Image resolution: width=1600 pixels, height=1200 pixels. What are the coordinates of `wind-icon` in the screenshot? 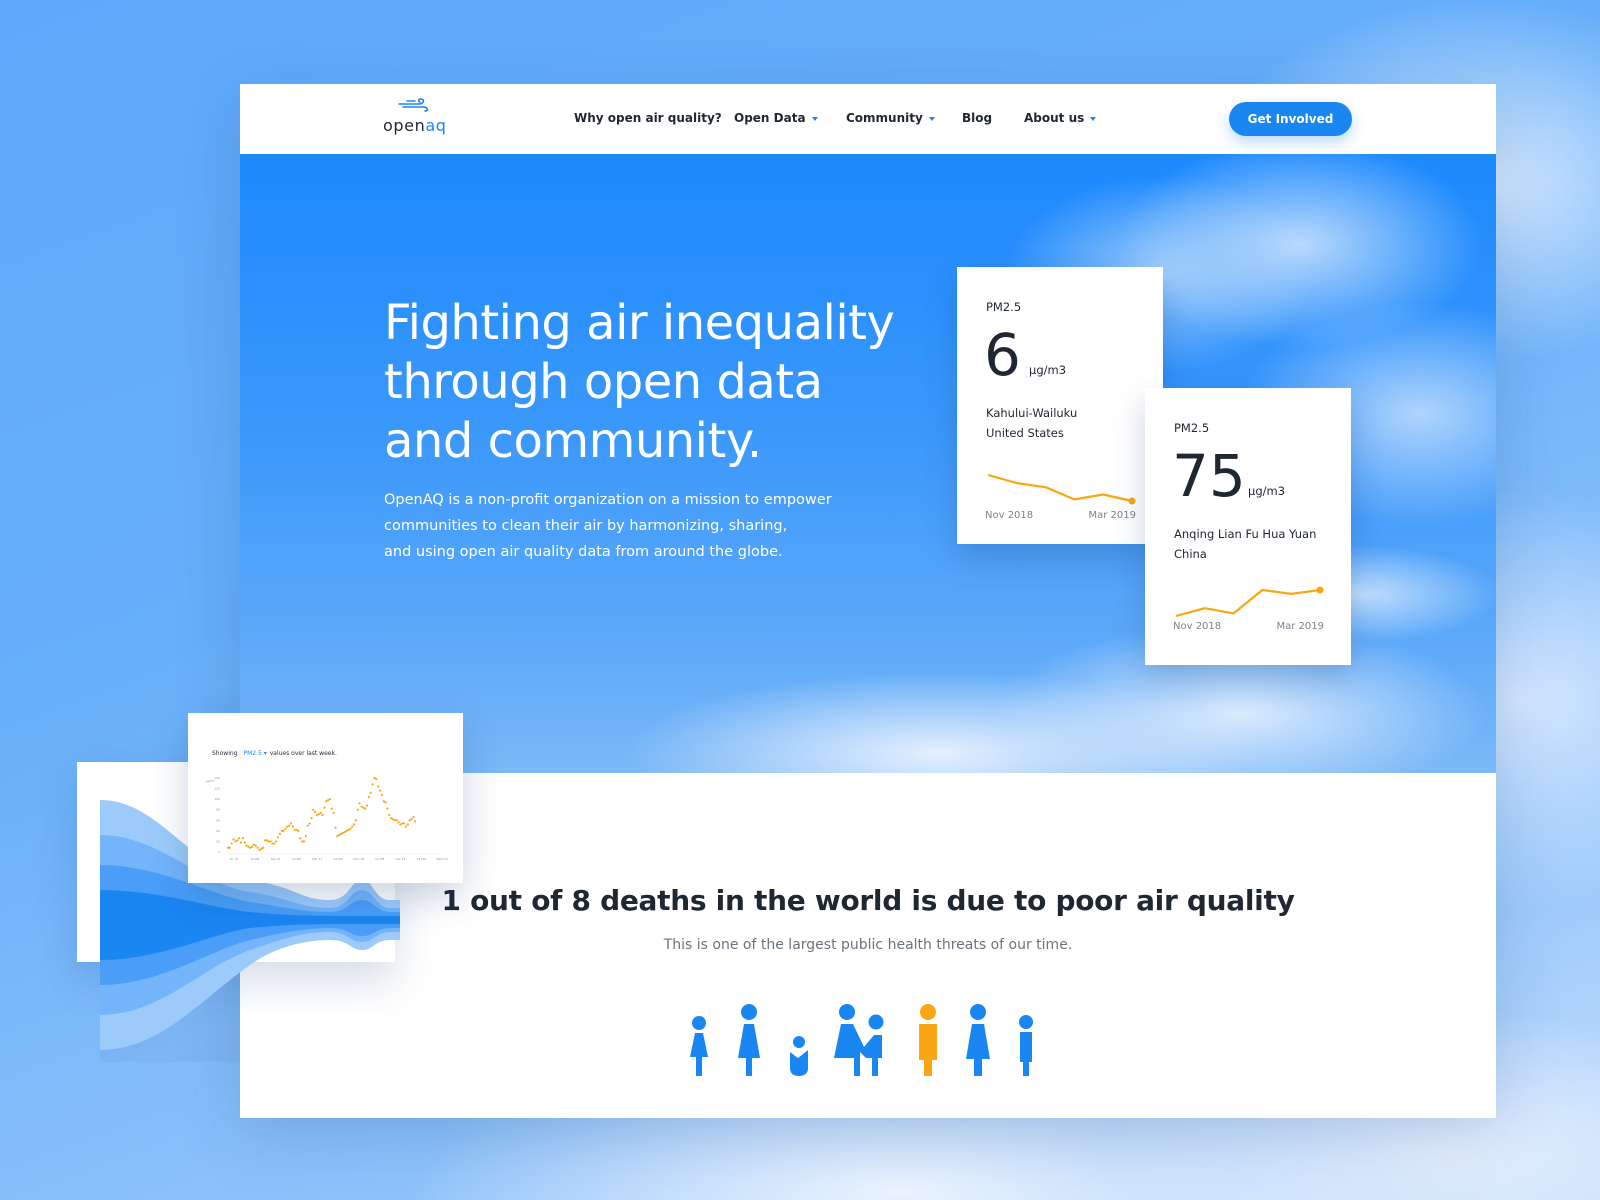 It's located at (413, 105).